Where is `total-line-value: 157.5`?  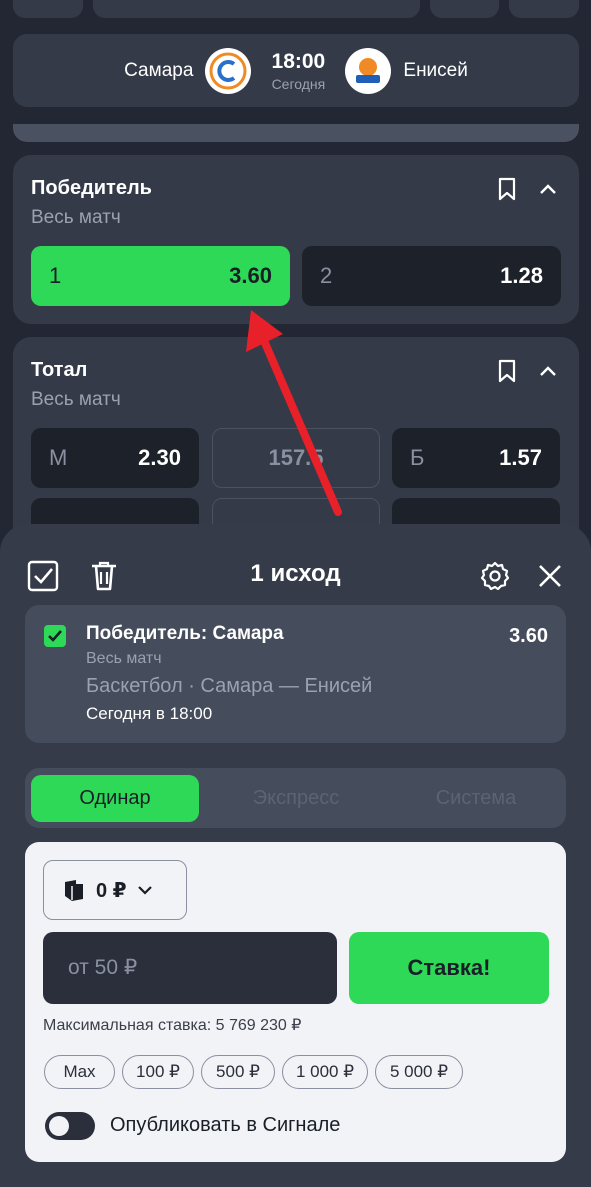 total-line-value: 157.5 is located at coordinates (296, 457).